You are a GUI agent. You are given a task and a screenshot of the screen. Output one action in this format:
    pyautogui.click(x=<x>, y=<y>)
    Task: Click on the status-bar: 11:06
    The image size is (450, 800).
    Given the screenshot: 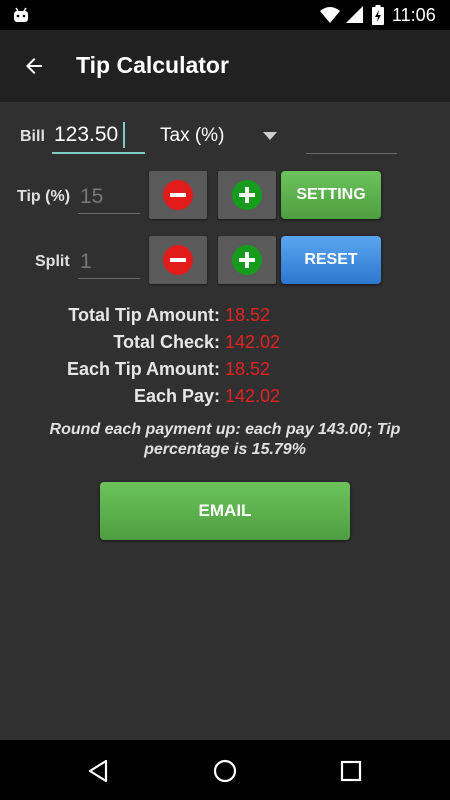 What is the action you would take?
    pyautogui.click(x=225, y=15)
    